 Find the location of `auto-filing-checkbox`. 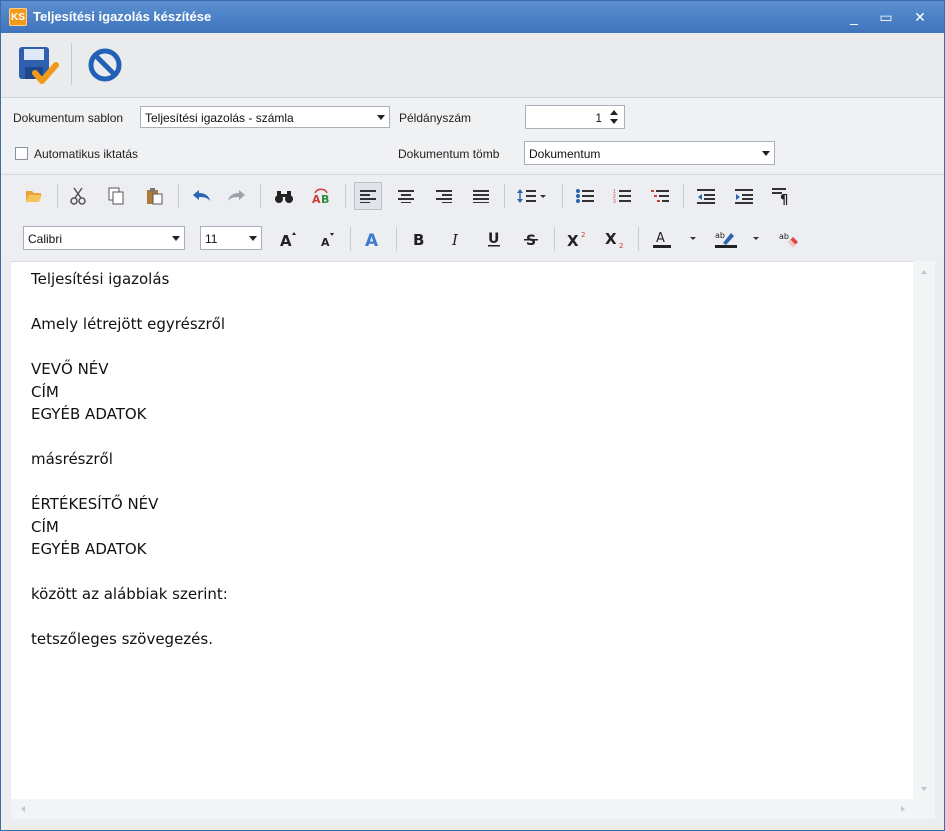

auto-filing-checkbox is located at coordinates (21, 153).